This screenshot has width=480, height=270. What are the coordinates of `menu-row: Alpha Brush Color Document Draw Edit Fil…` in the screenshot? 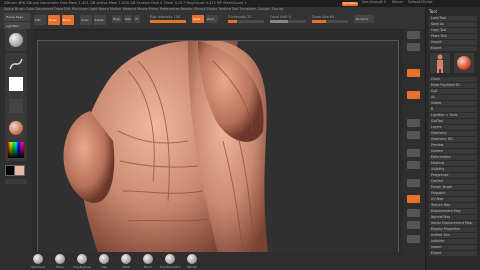 It's located at (143, 9).